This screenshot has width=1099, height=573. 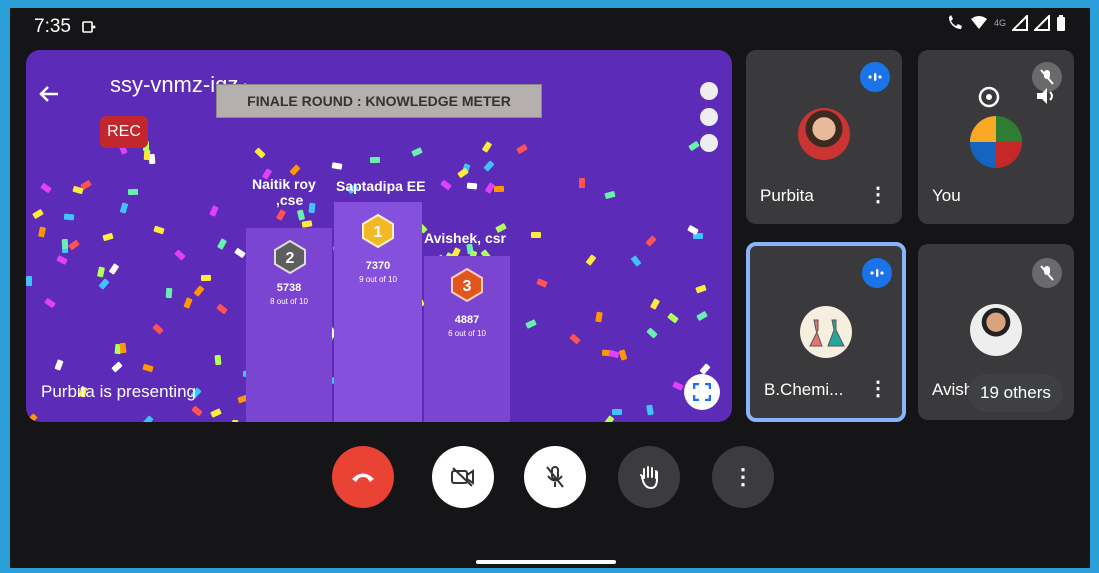 What do you see at coordinates (1046, 98) in the screenshot?
I see `speaker-icon` at bounding box center [1046, 98].